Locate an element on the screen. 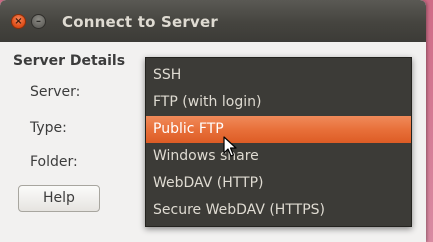  menu-item-secure-webdav-https: Secure WebDAV (HTTPS) is located at coordinates (278, 210).